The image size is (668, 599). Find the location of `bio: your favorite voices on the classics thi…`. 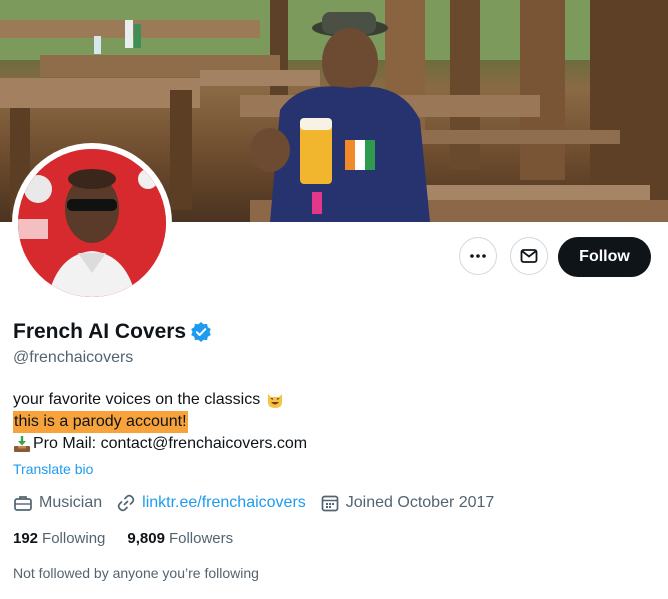

bio: your favorite voices on the classics thi… is located at coordinates (160, 422).